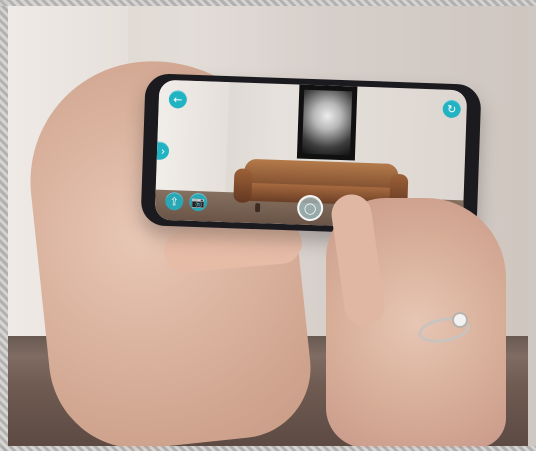  Describe the element at coordinates (243, 185) in the screenshot. I see `sofa-arm-left` at that location.